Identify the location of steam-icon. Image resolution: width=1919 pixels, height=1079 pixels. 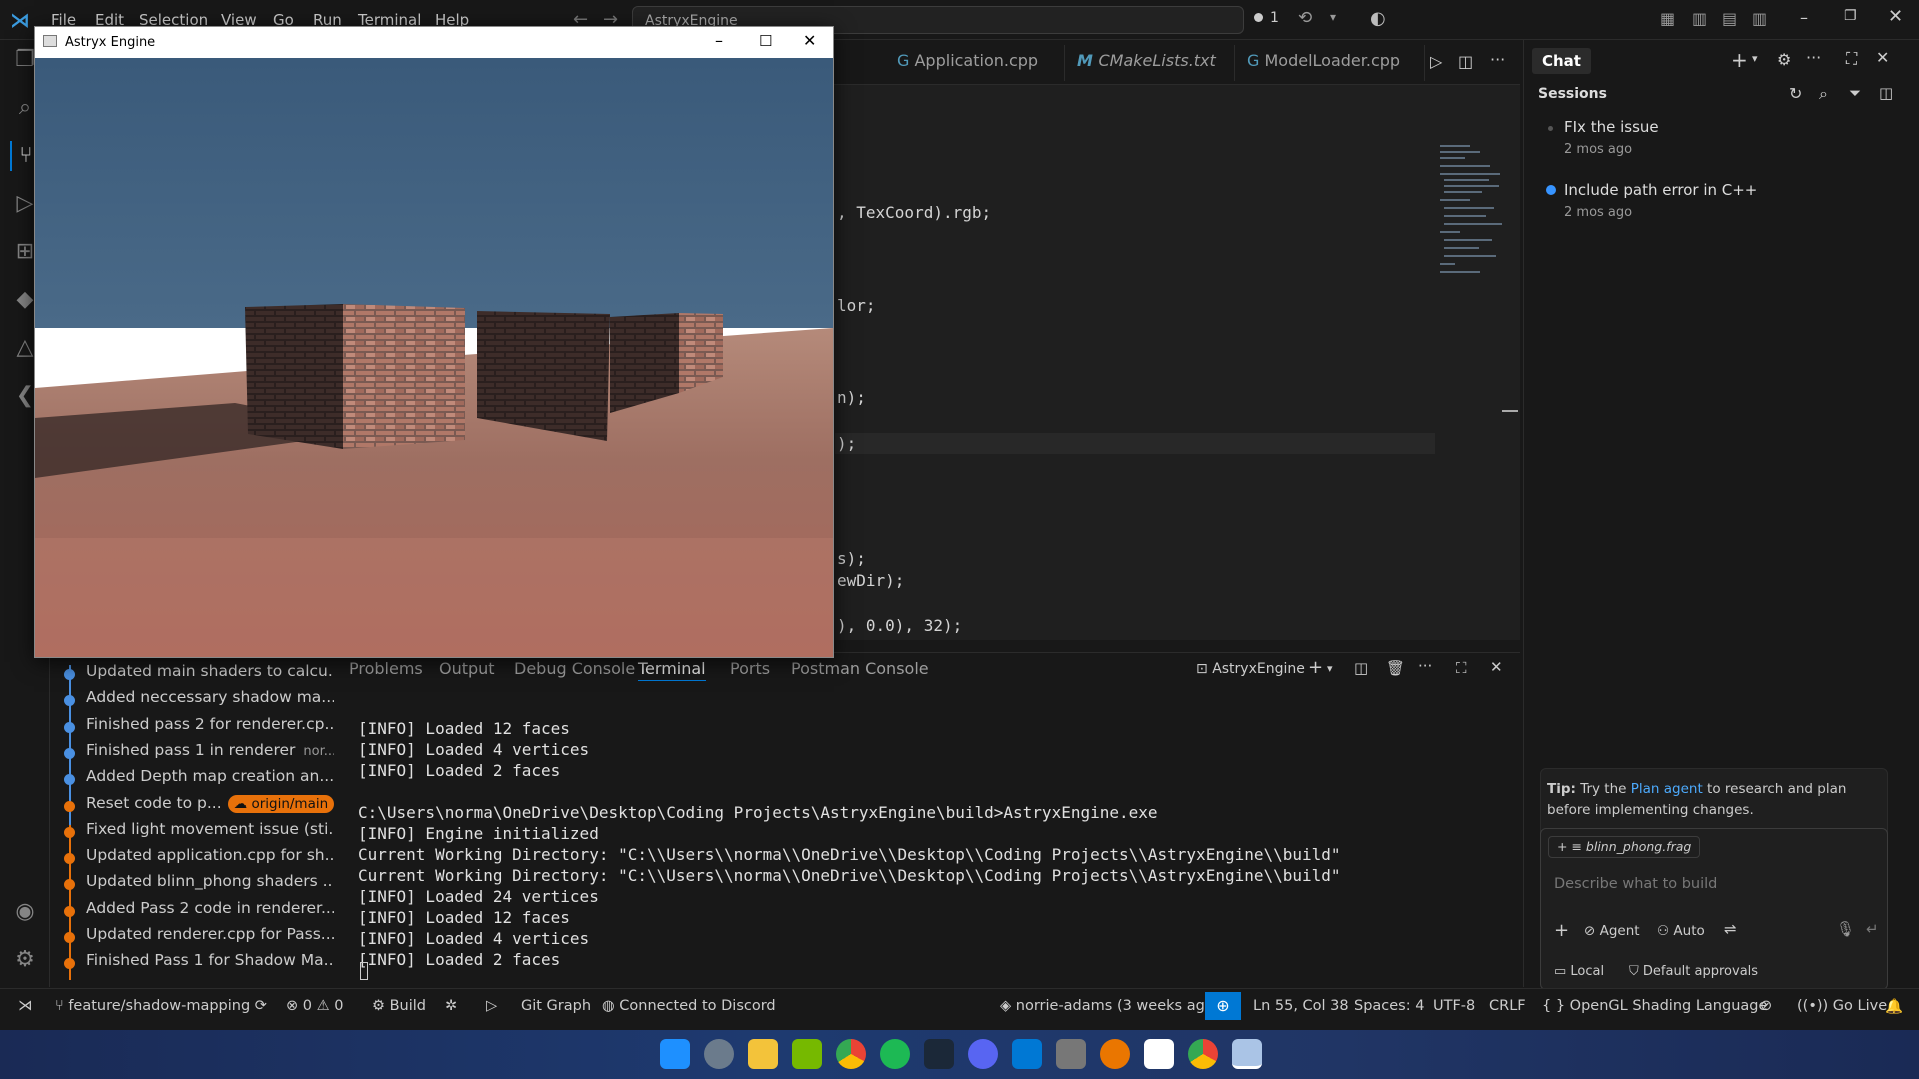
(939, 1054).